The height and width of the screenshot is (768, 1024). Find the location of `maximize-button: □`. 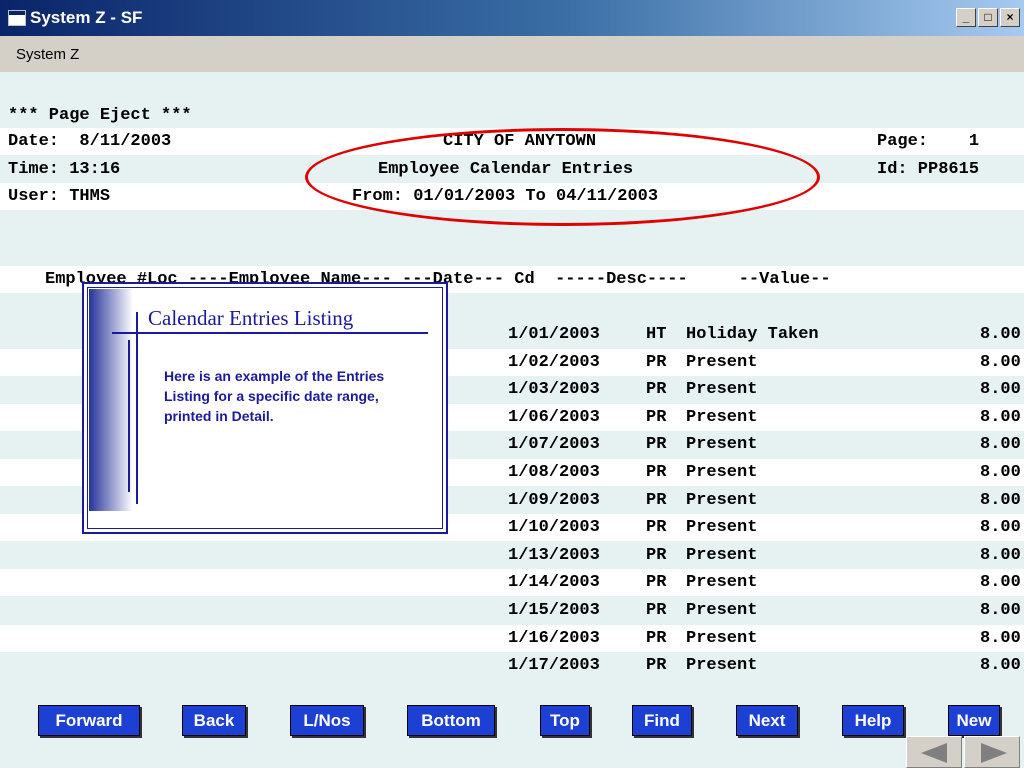

maximize-button: □ is located at coordinates (988, 17).